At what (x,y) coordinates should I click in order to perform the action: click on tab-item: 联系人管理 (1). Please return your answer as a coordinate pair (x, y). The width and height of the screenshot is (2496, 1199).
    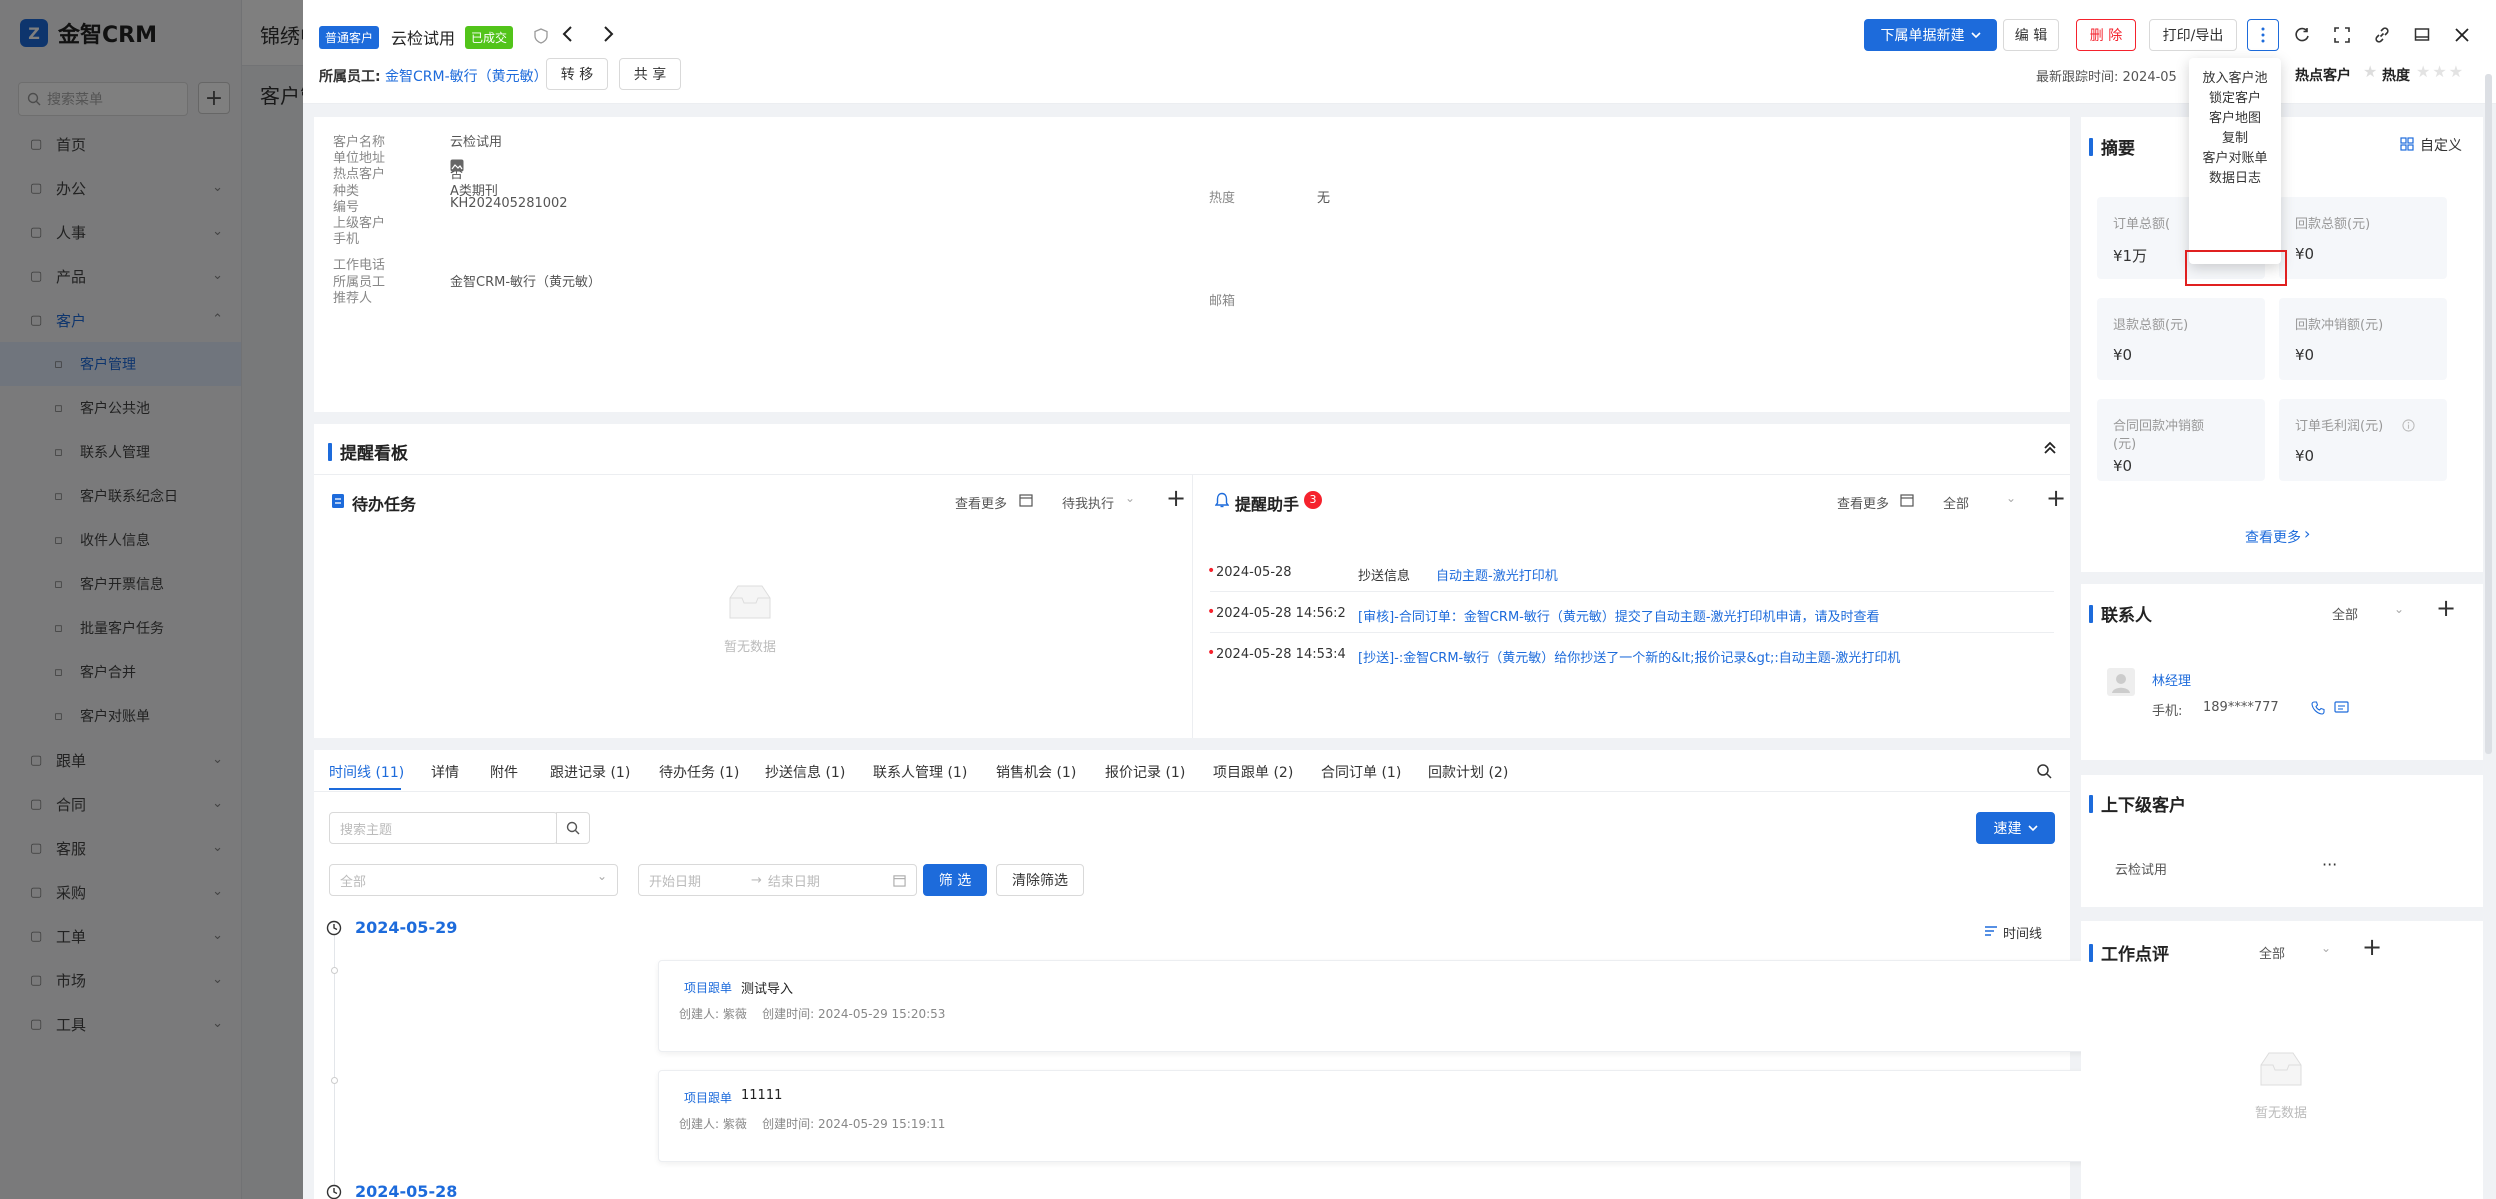
    Looking at the image, I should click on (920, 772).